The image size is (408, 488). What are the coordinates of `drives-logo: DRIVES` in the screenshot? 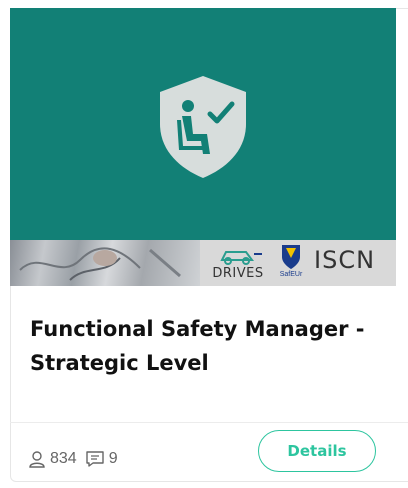 It's located at (238, 264).